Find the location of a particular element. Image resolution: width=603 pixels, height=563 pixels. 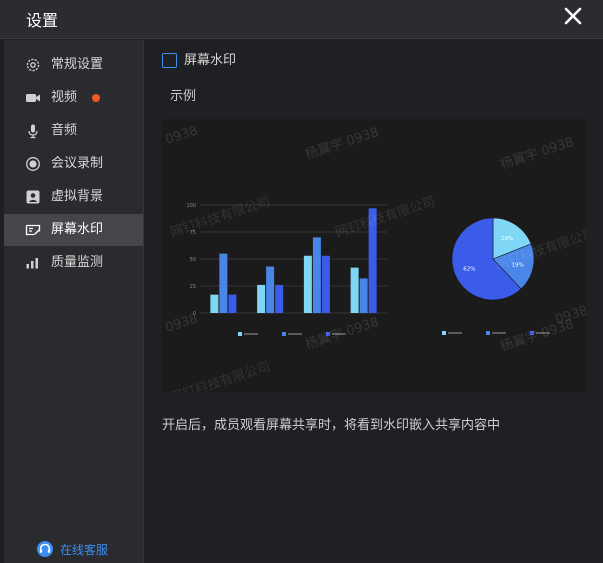

y-tick-label: 25 is located at coordinates (193, 287).